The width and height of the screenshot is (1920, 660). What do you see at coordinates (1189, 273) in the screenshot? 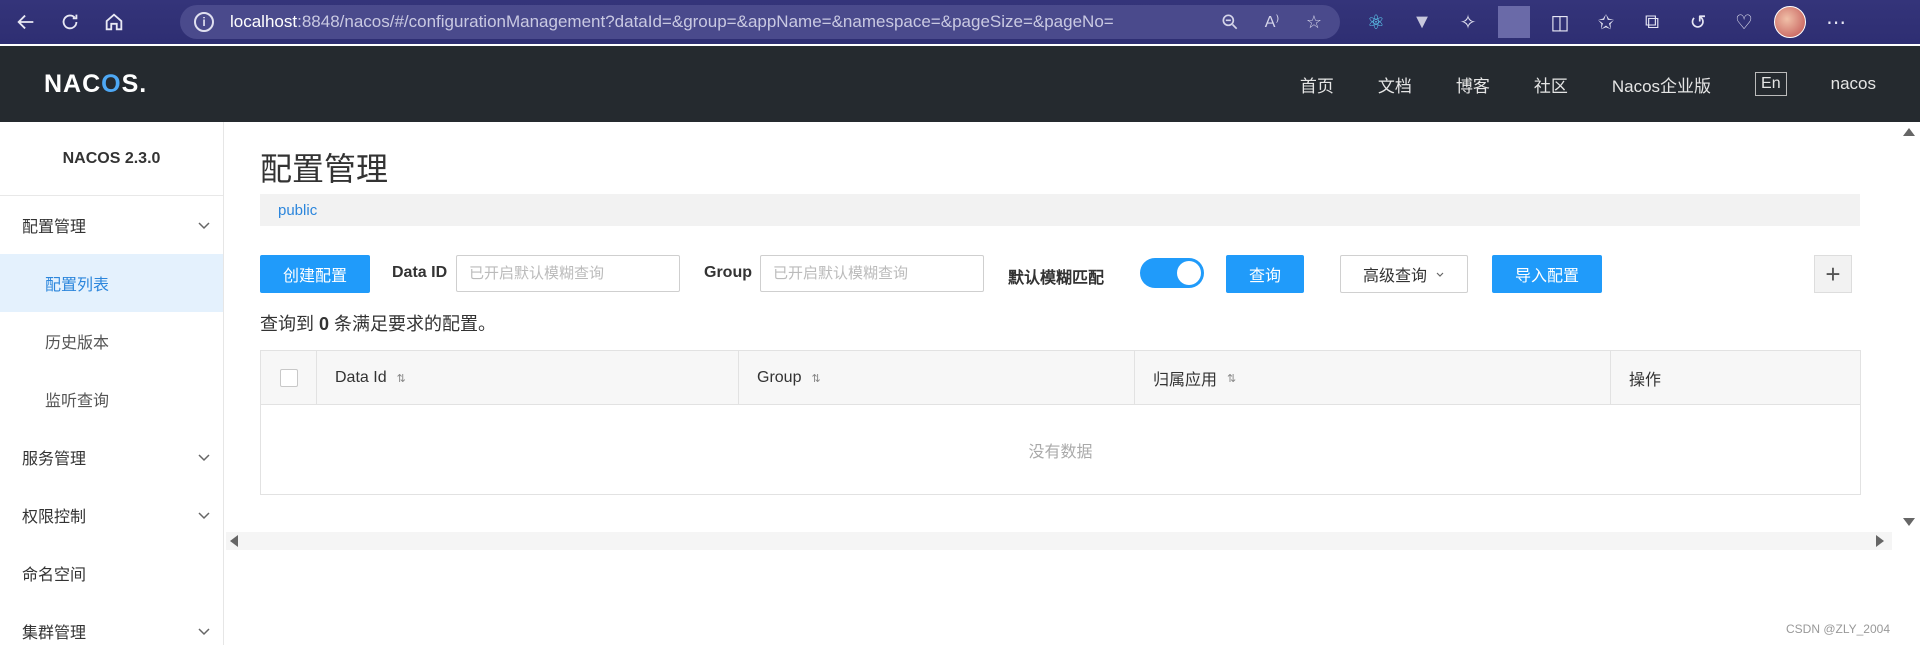
I see `toggle-knob` at bounding box center [1189, 273].